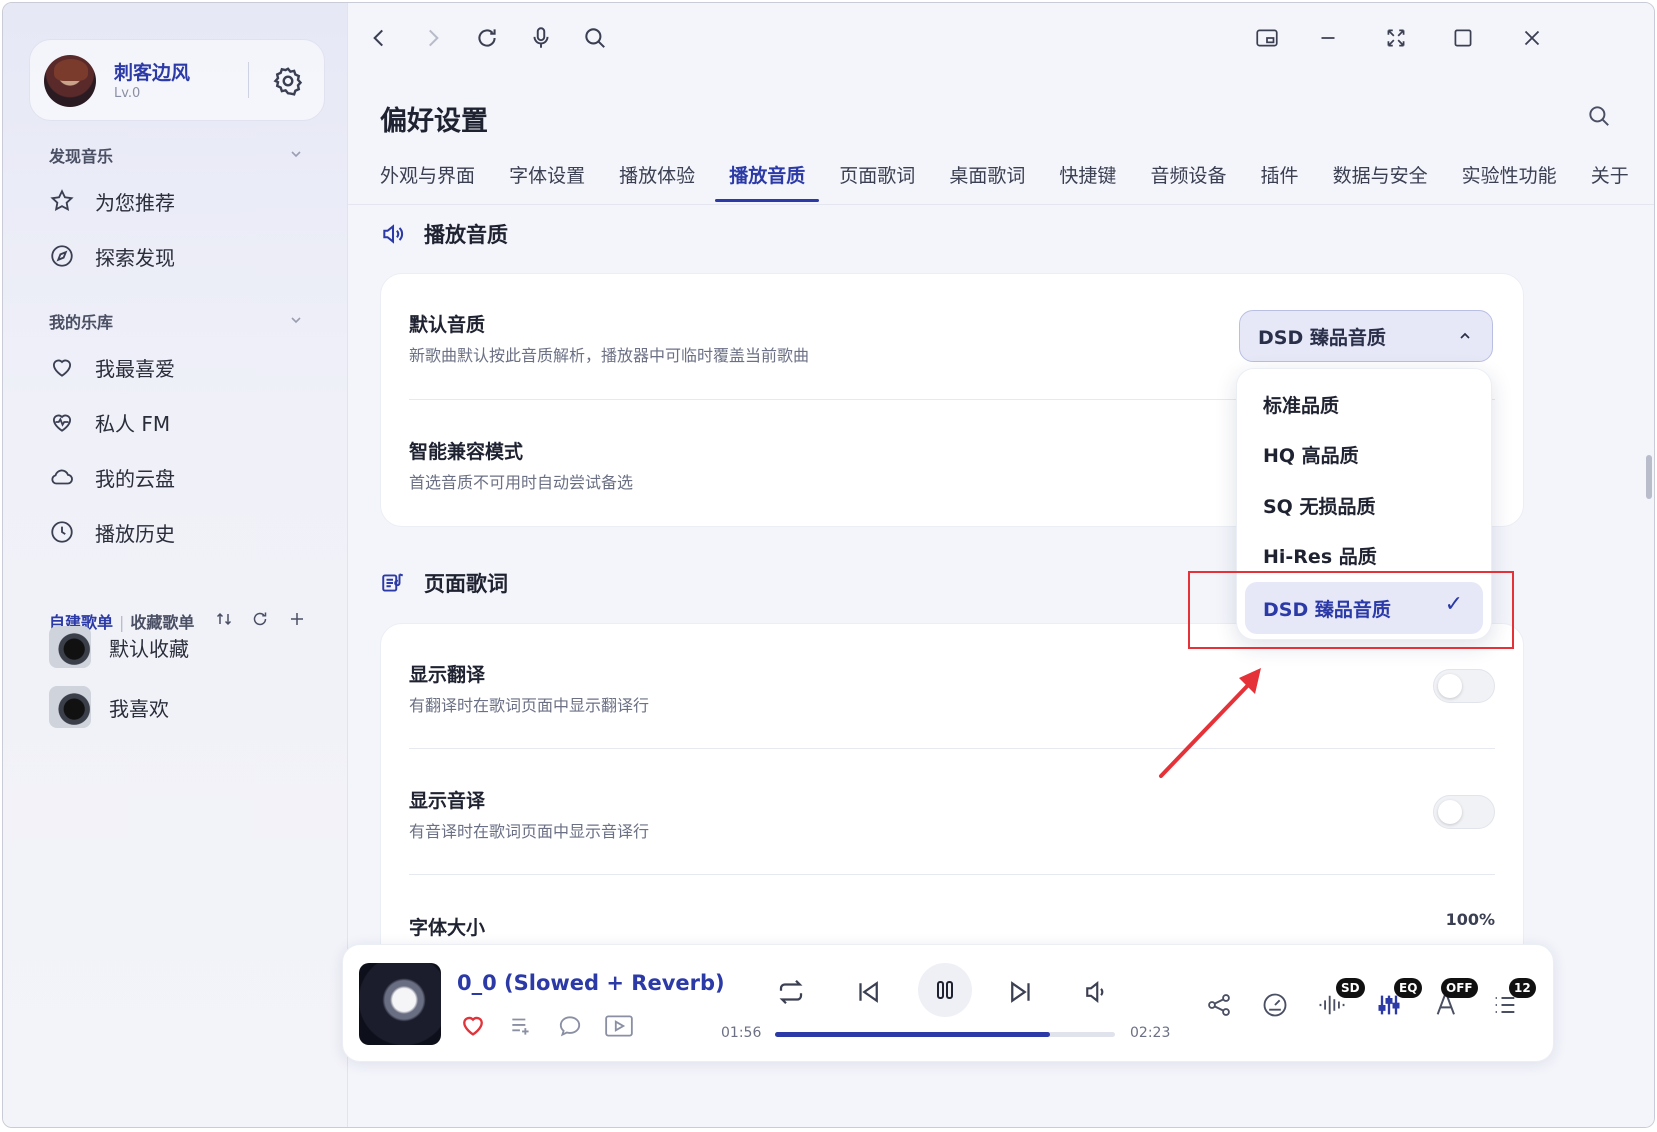 Image resolution: width=1657 pixels, height=1132 pixels. Describe the element at coordinates (1396, 38) in the screenshot. I see `fullscreen-icon` at that location.